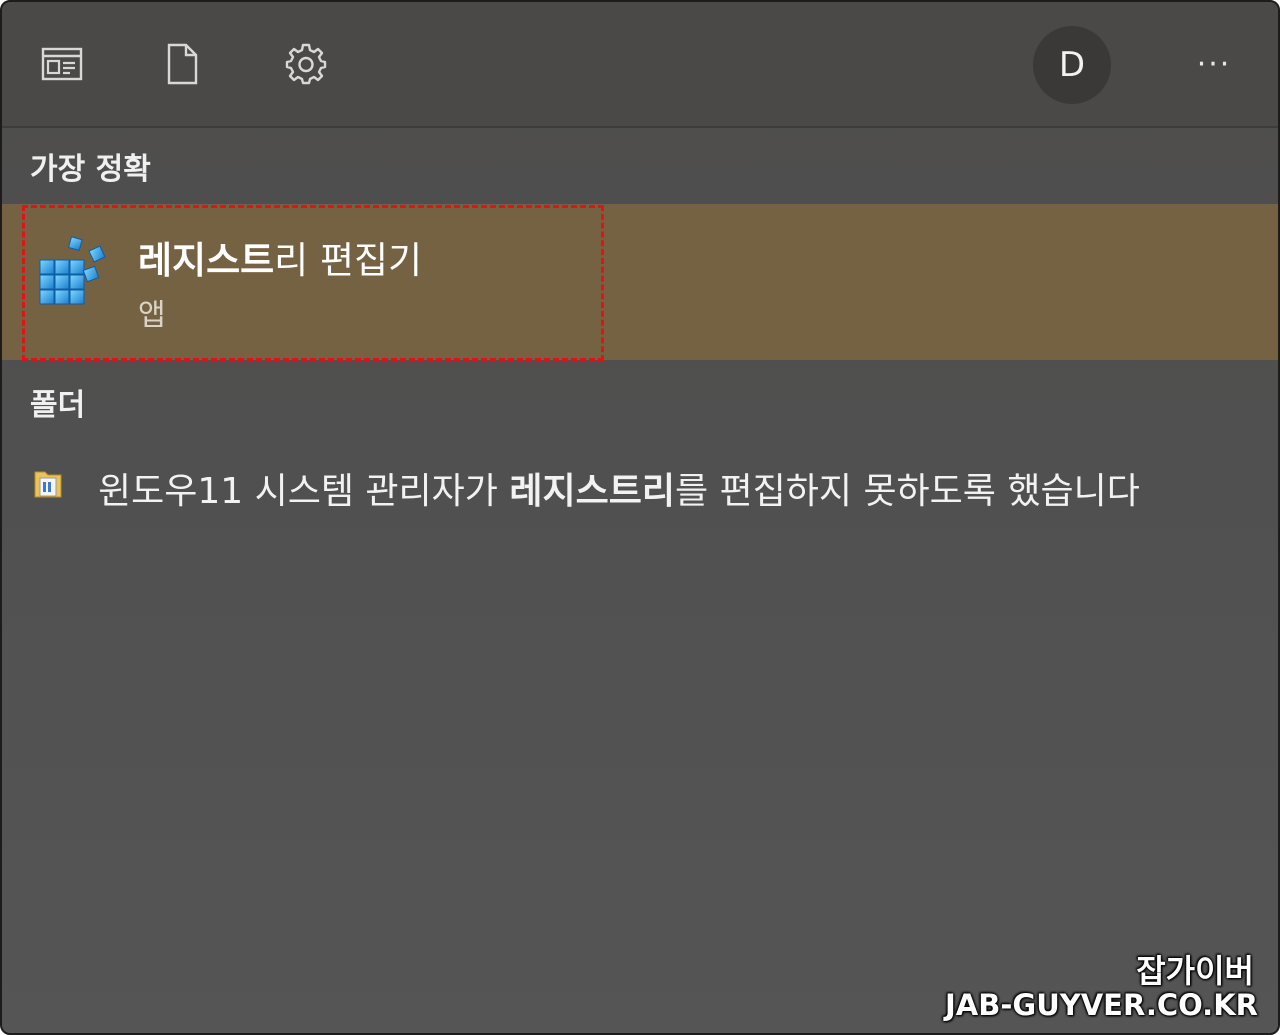 This screenshot has height=1035, width=1280. What do you see at coordinates (58, 405) in the screenshot?
I see `folders-heading: 폴더` at bounding box center [58, 405].